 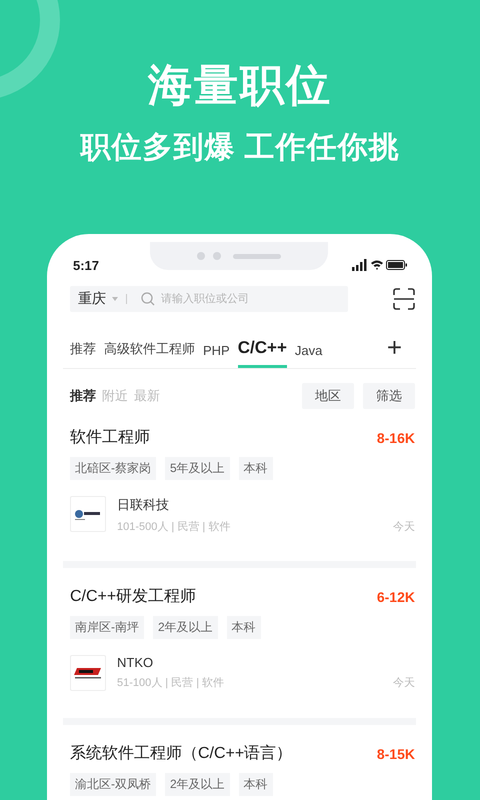 I want to click on company-details: 101-500人 | 民营 | 软件, so click(x=173, y=527).